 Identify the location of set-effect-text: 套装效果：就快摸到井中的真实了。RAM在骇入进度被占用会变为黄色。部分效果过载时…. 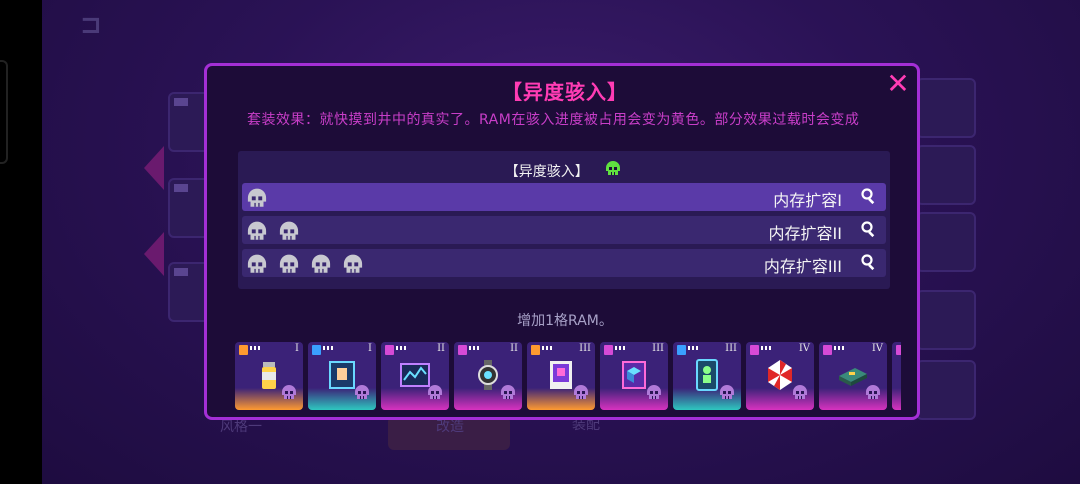
(553, 120).